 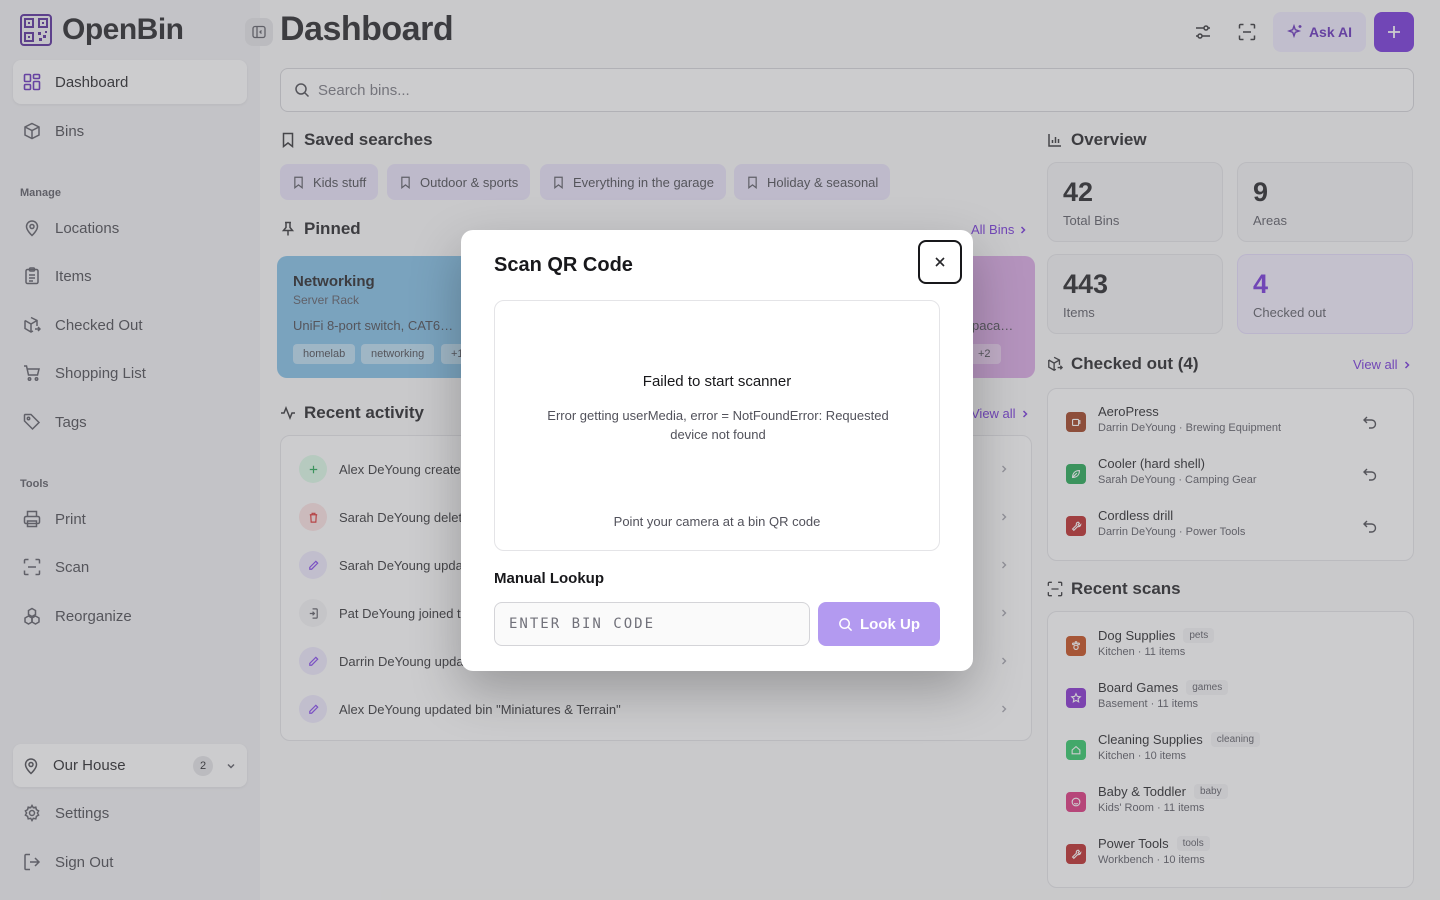 I want to click on scanner-hint: Point your camera at a bin QR code, so click(x=717, y=521).